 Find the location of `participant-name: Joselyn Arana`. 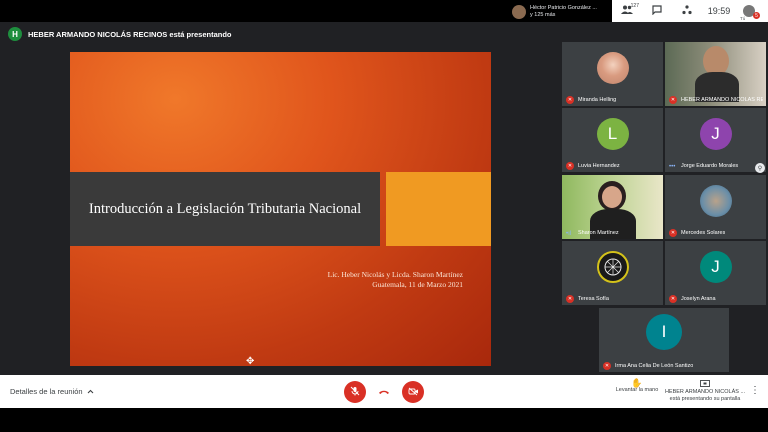

participant-name: Joselyn Arana is located at coordinates (698, 299).